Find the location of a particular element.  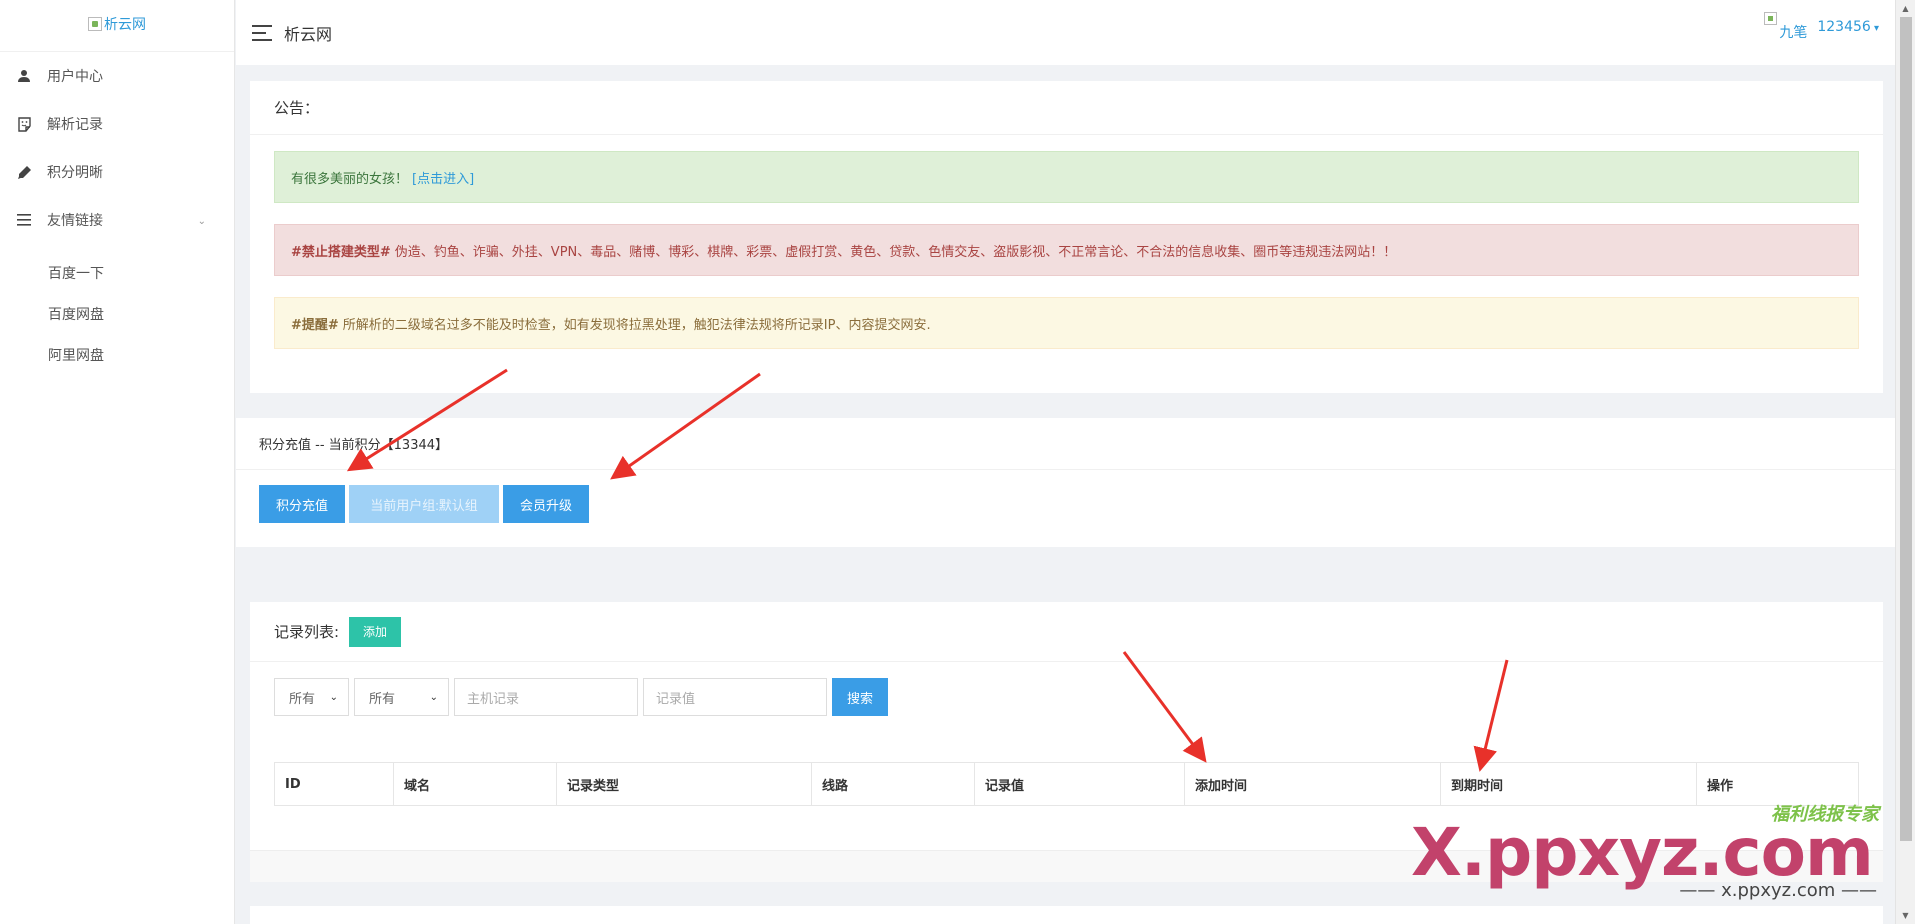

sidebar-item-user-center: 用户中心 is located at coordinates (117, 76).